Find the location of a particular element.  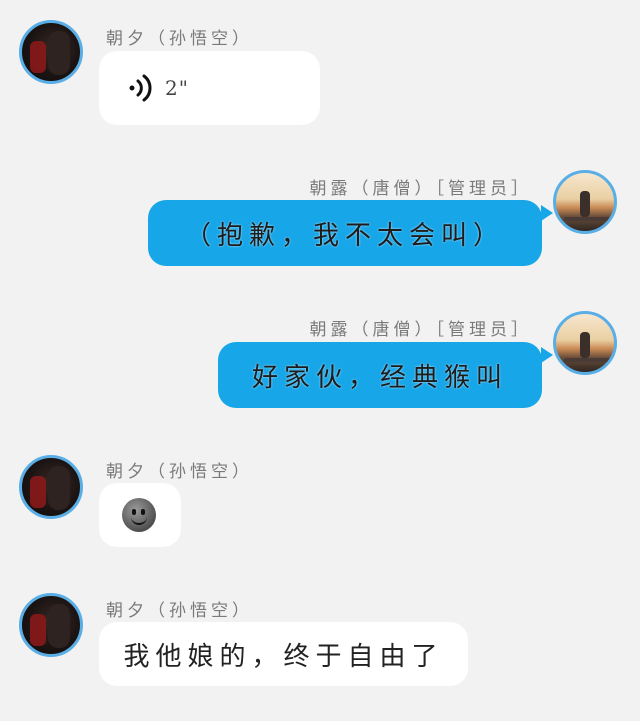

message-bubble: 我他娘的，终于自由了 is located at coordinates (283, 654).